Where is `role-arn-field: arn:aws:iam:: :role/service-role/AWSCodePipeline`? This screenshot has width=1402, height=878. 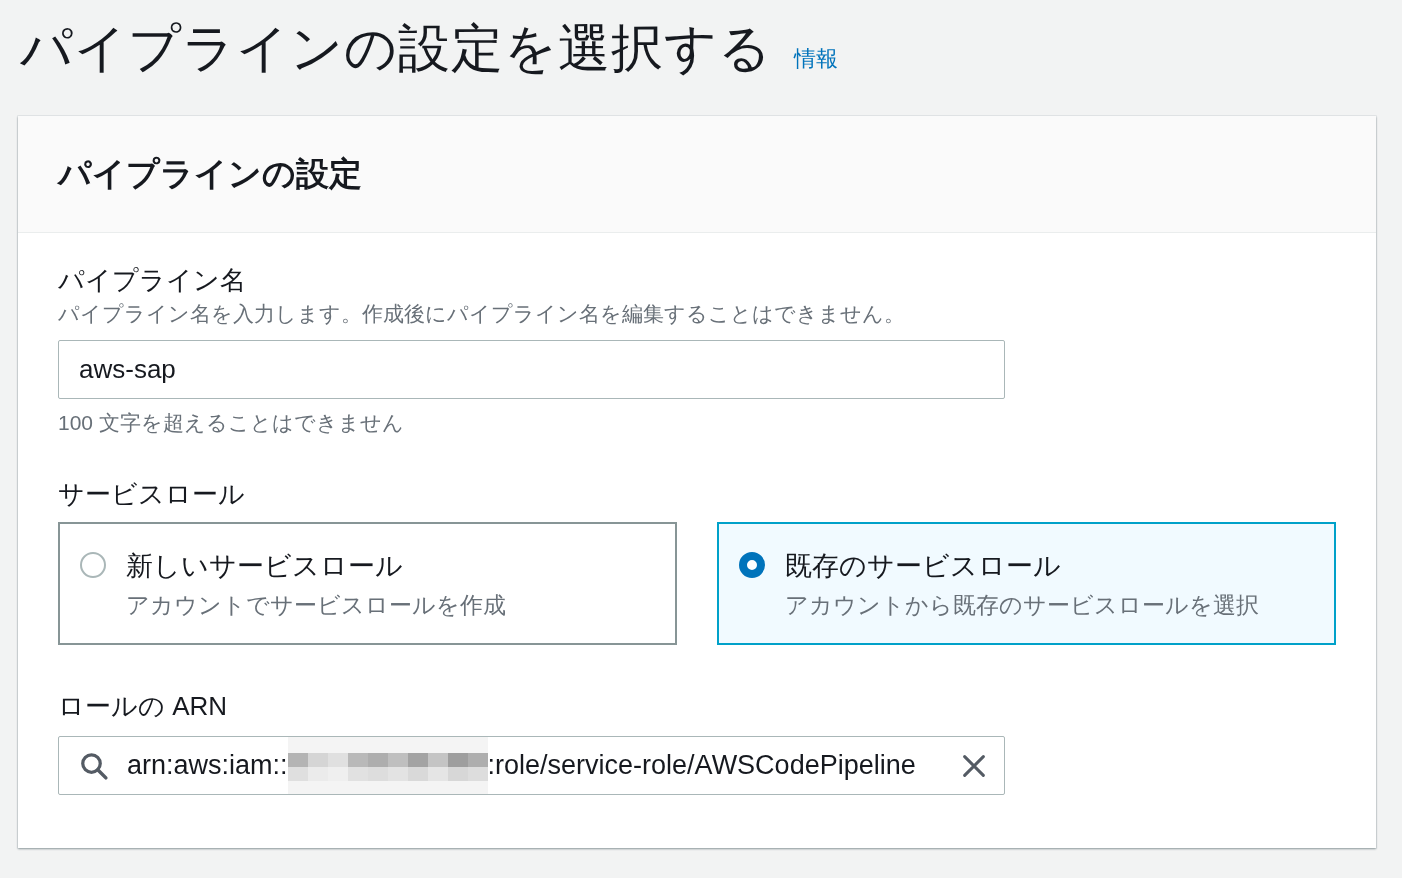
role-arn-field: arn:aws:iam:: :role/service-role/AWSCodePipeline is located at coordinates (531, 765).